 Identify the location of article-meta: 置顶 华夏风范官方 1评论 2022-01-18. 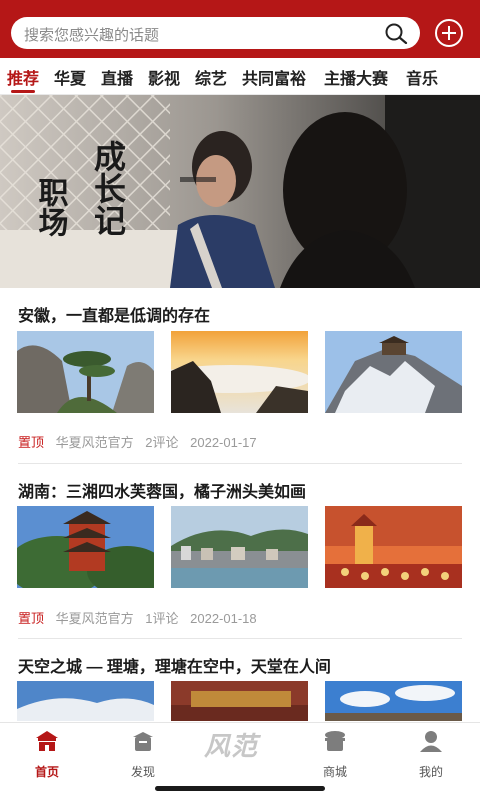
(137, 617).